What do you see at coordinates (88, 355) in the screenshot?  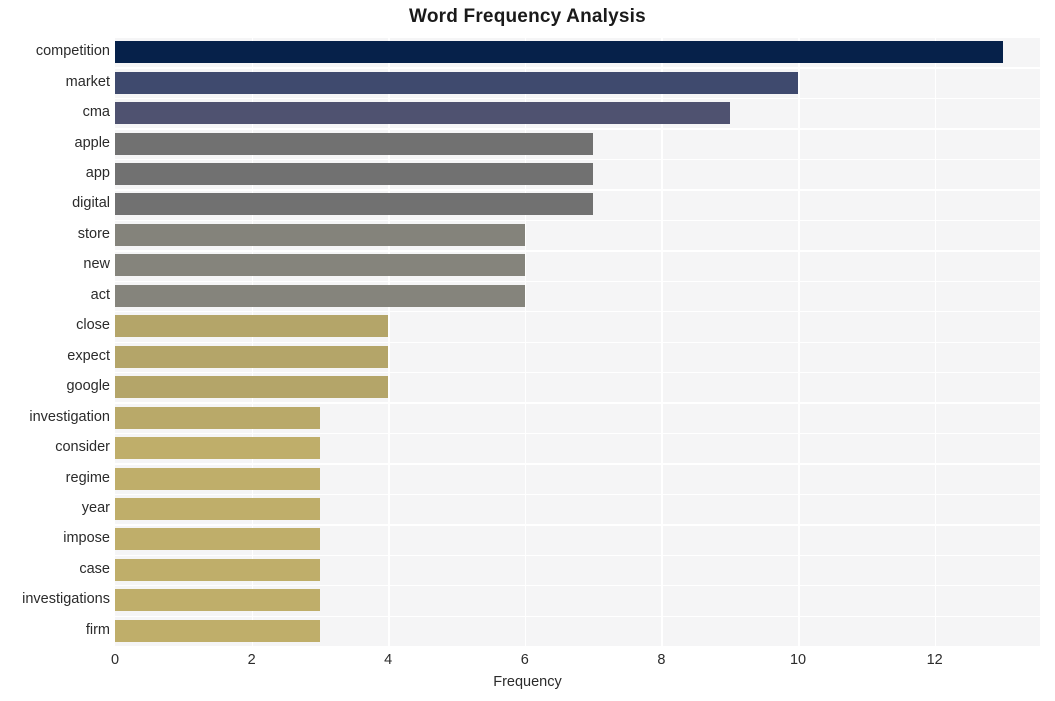 I see `y-tick-label: expect` at bounding box center [88, 355].